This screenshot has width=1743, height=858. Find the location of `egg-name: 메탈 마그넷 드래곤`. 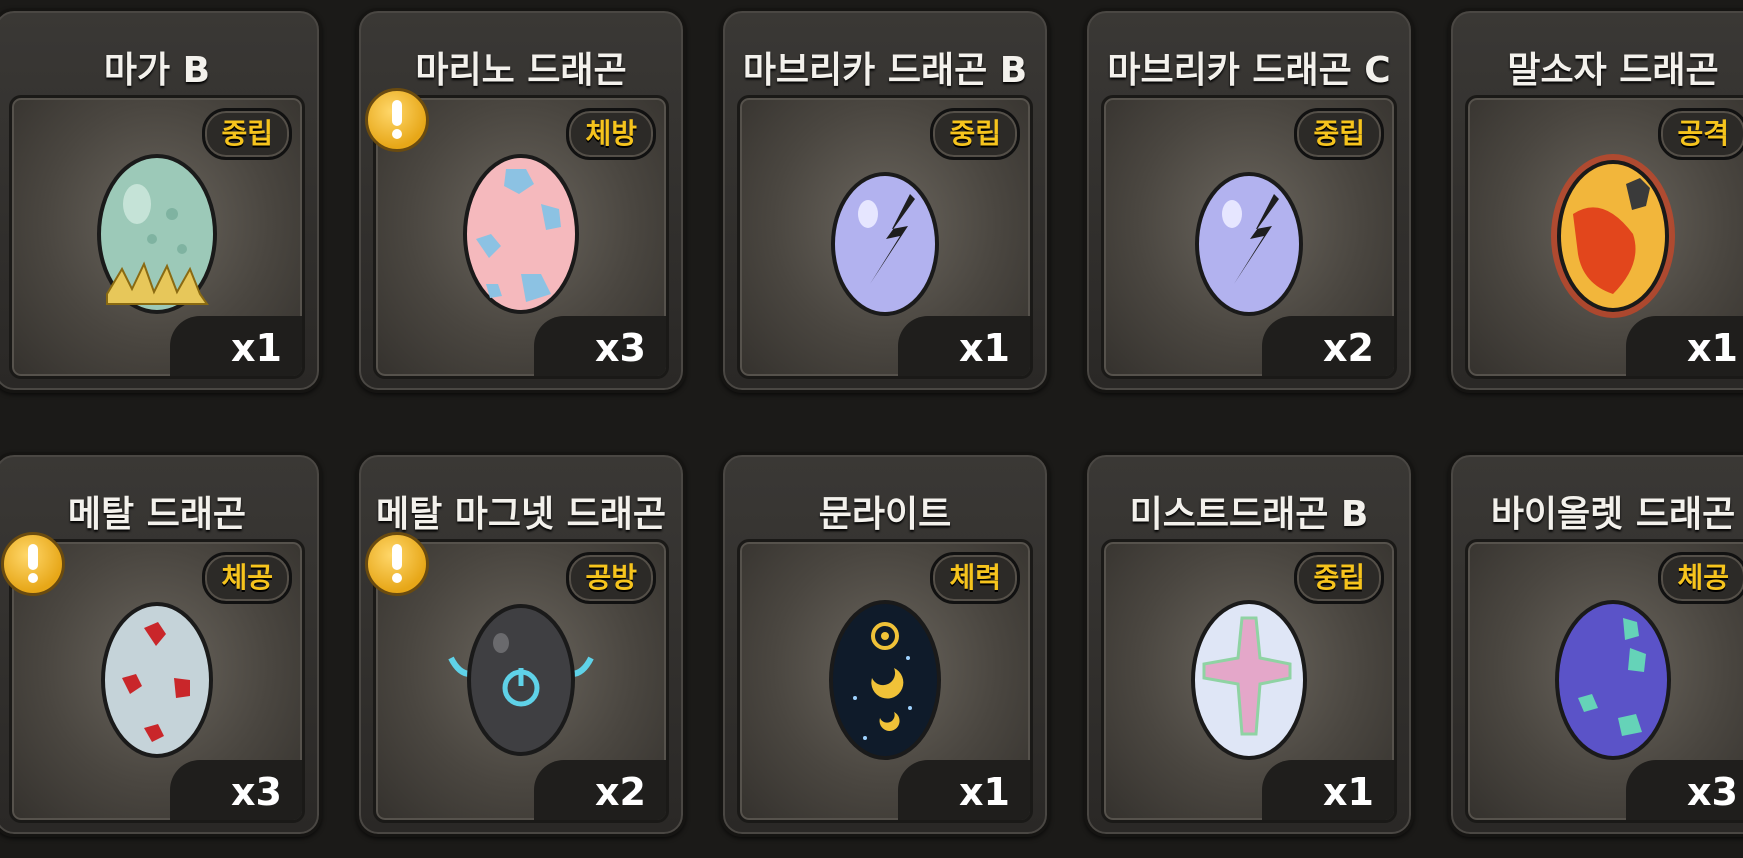

egg-name: 메탈 마그넷 드래곤 is located at coordinates (521, 514).